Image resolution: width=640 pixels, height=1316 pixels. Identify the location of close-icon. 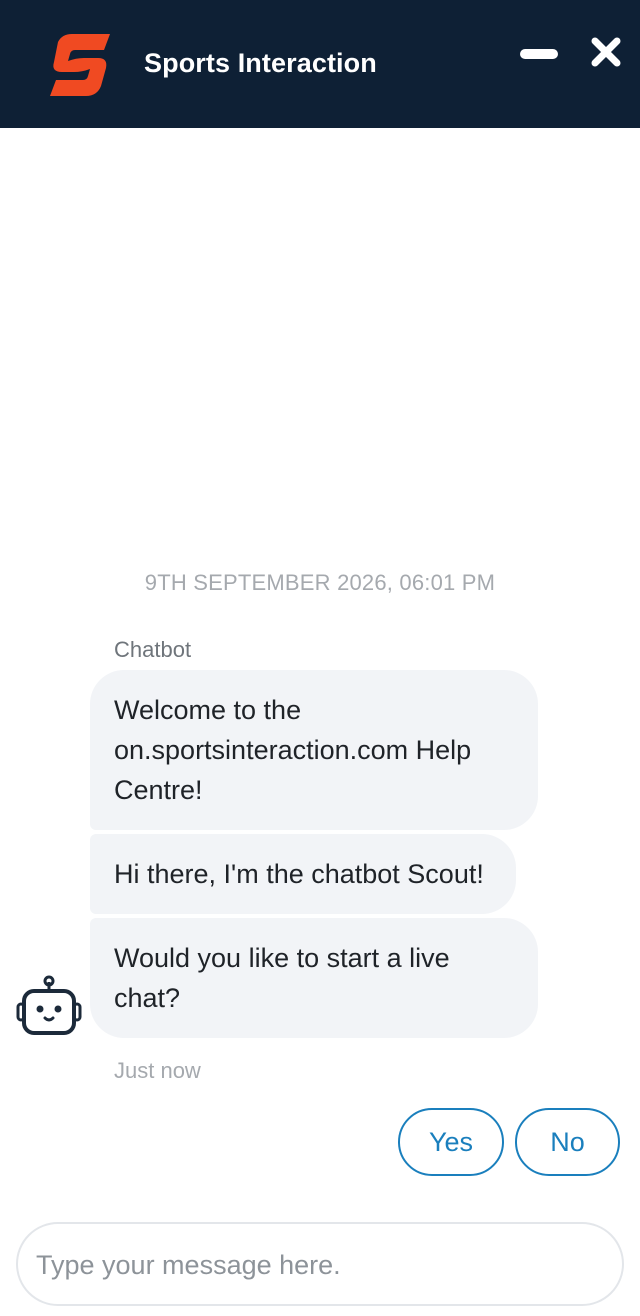
(606, 52).